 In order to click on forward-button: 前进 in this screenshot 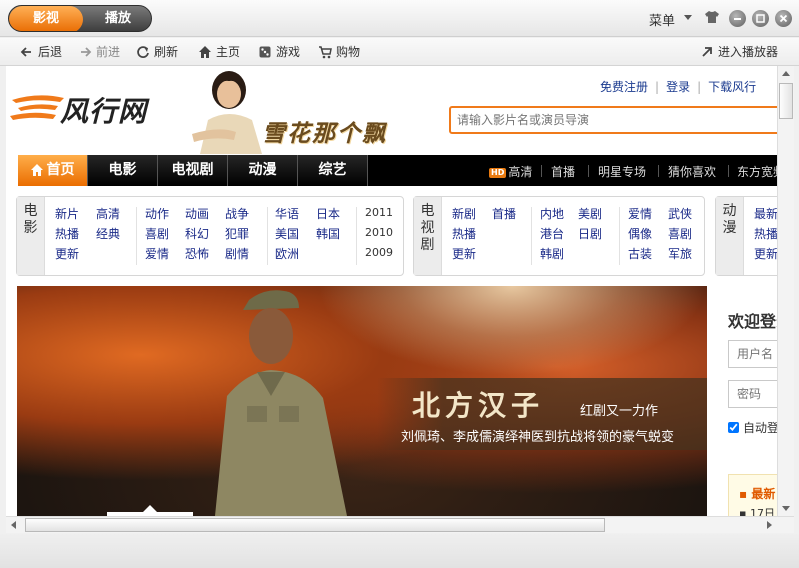, I will do `click(99, 52)`.